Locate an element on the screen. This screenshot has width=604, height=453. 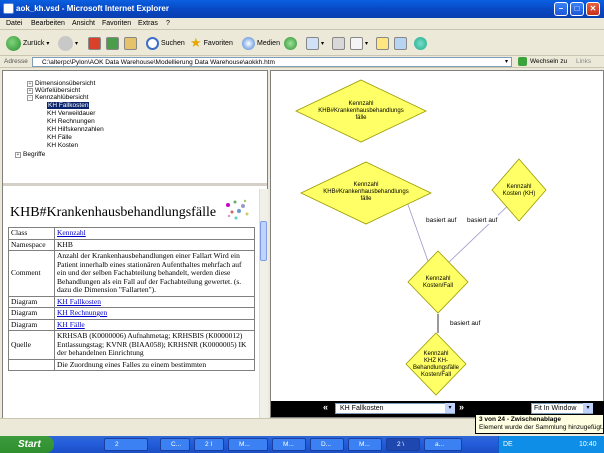
maximize-button: □ is located at coordinates (577, 9).